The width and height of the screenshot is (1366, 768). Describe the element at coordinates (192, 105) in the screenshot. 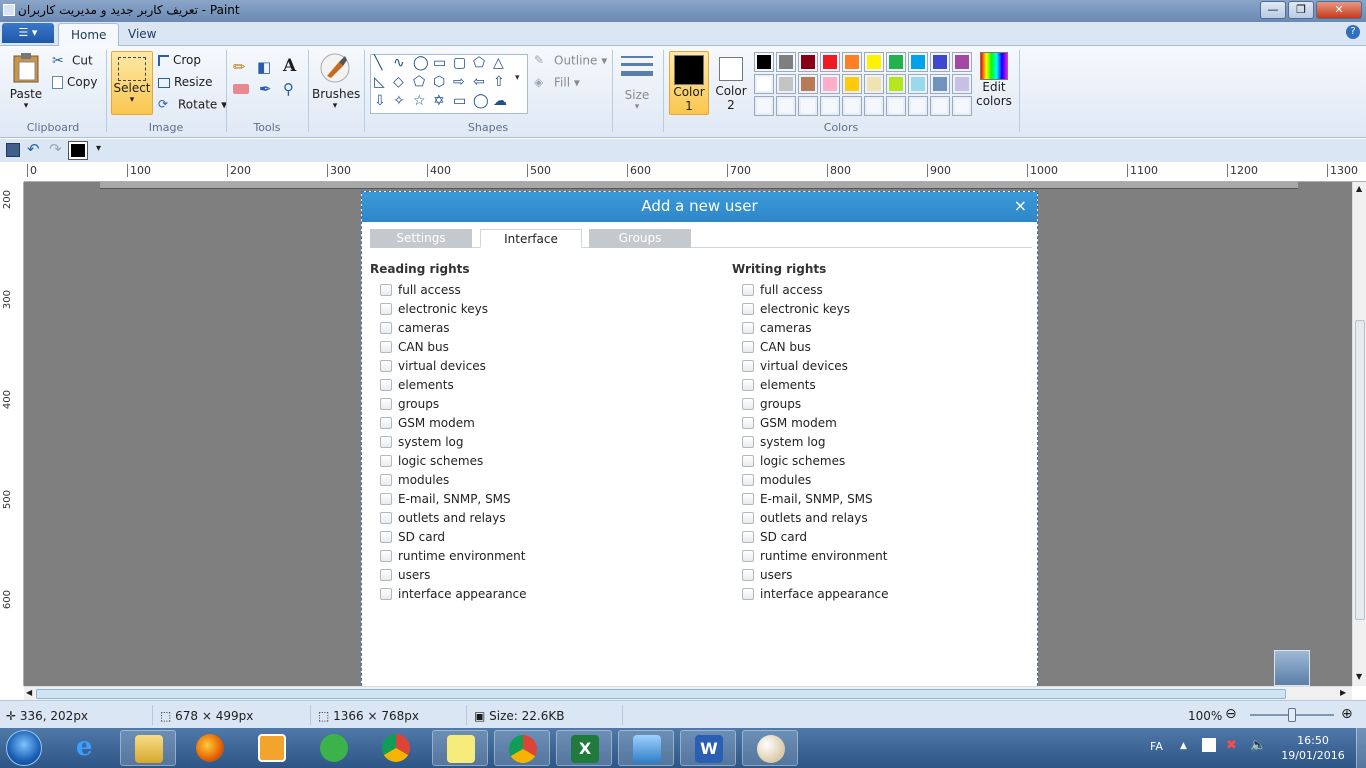

I see `rotate-button: ⟳ Rotate ▾` at that location.